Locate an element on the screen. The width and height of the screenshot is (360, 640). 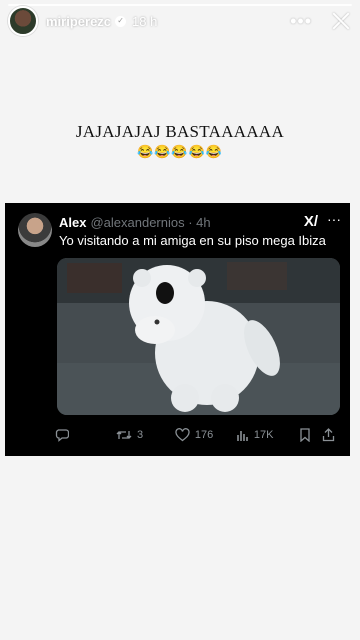
story-caption: JAJAJAJAJ BASTAAAAAA 😂😂😂😂😂 is located at coordinates (180, 141).